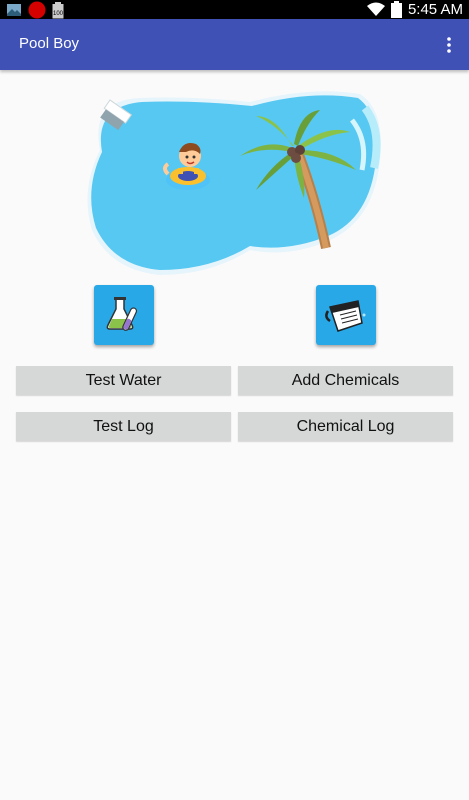 This screenshot has height=800, width=469. What do you see at coordinates (14, 10) in the screenshot?
I see `photo-notification-icon` at bounding box center [14, 10].